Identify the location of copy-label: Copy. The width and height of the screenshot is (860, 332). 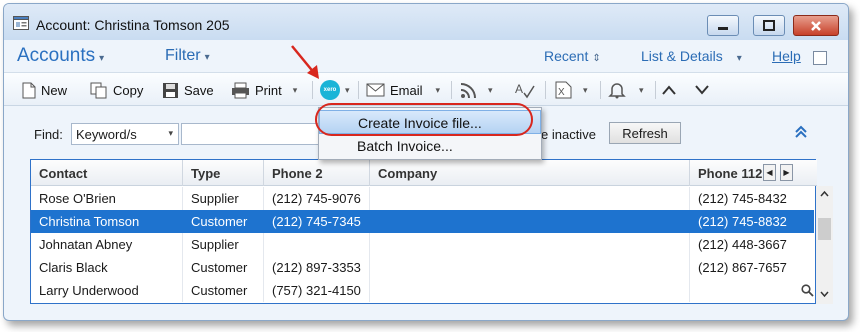
(128, 90).